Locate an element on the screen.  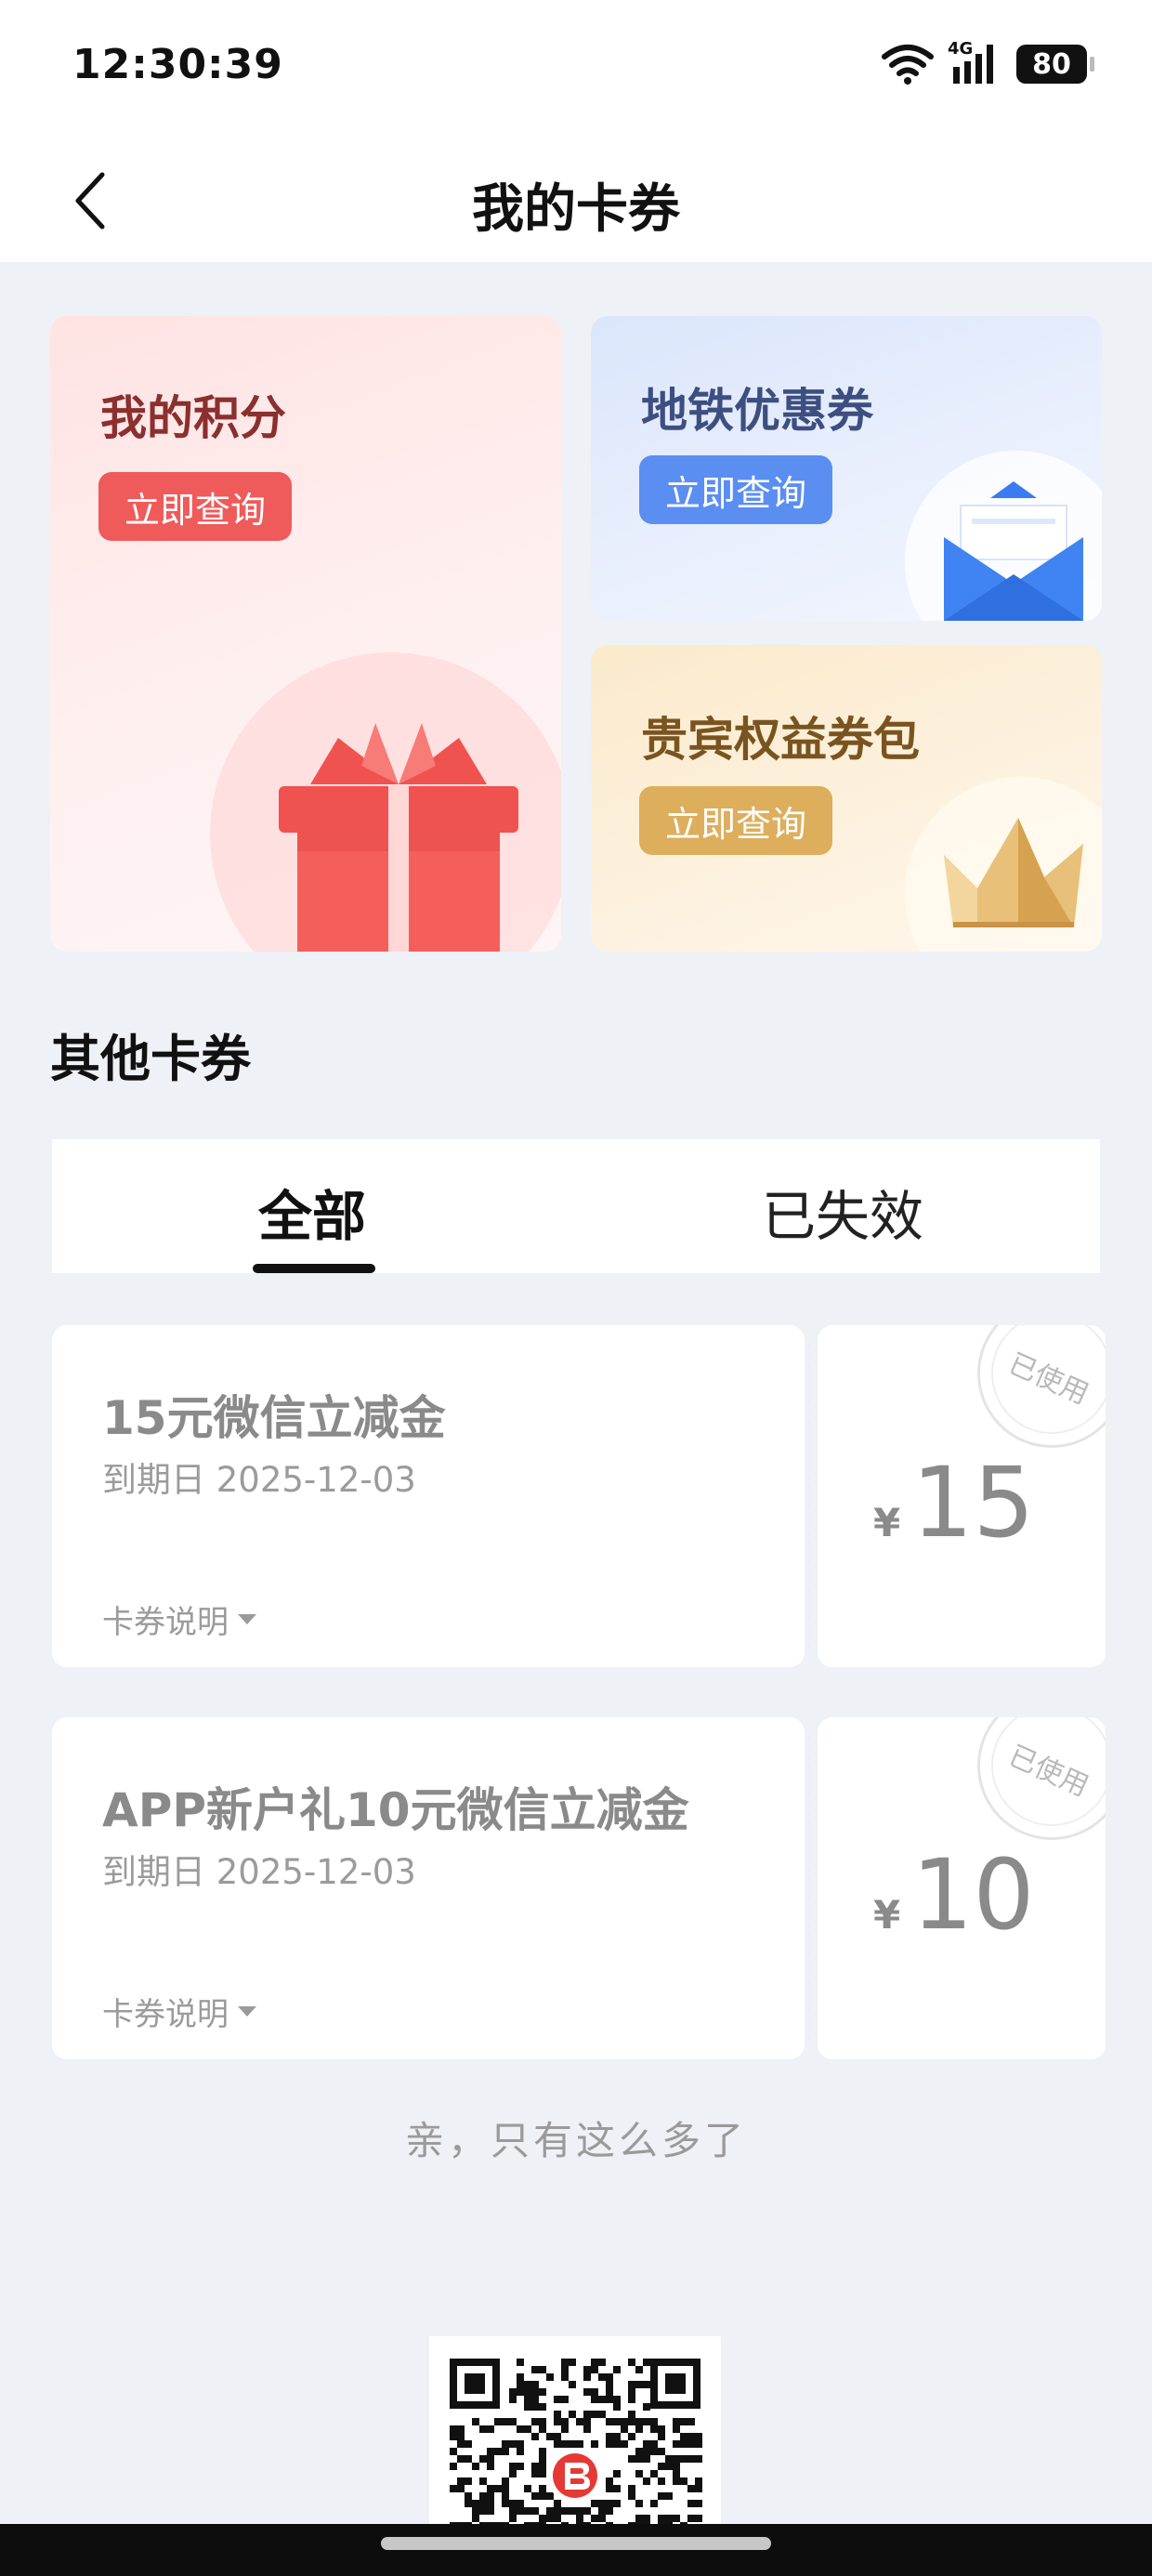
vip-title: 贵宾权益券包 is located at coordinates (780, 740).